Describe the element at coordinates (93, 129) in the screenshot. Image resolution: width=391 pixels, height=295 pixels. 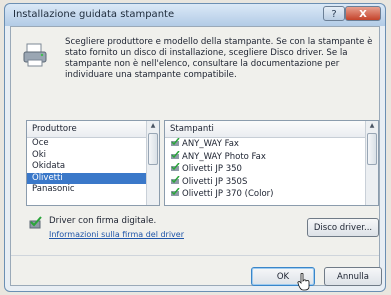
I see `manufacturer-header: Produttore` at that location.